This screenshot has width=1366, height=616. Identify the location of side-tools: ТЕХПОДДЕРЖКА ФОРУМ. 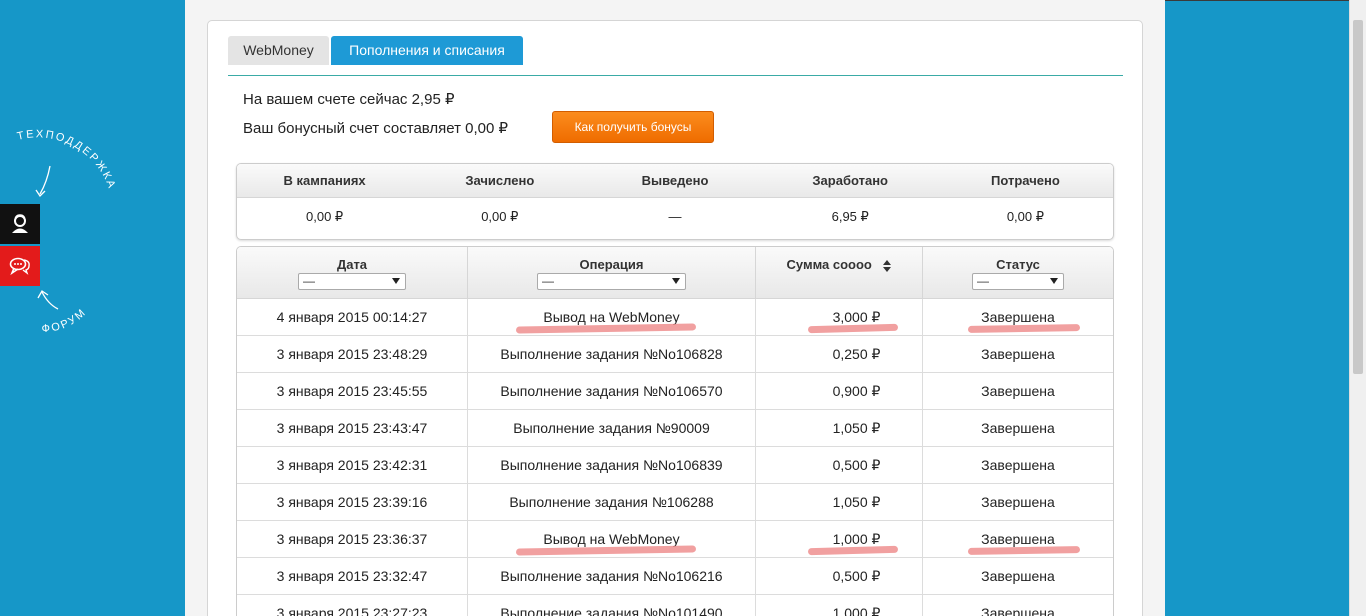
(65, 225).